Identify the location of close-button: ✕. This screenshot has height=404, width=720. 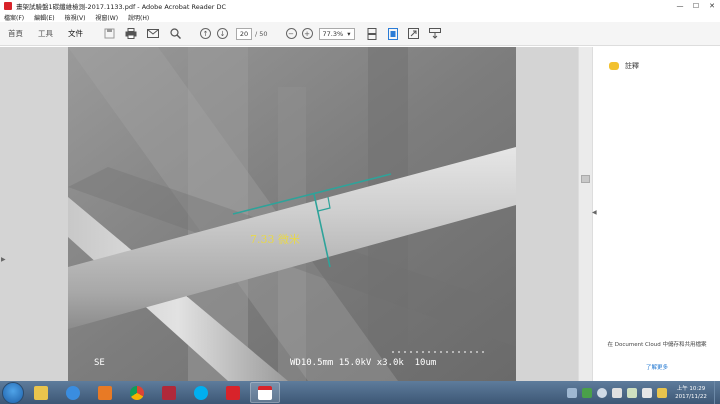
(712, 6).